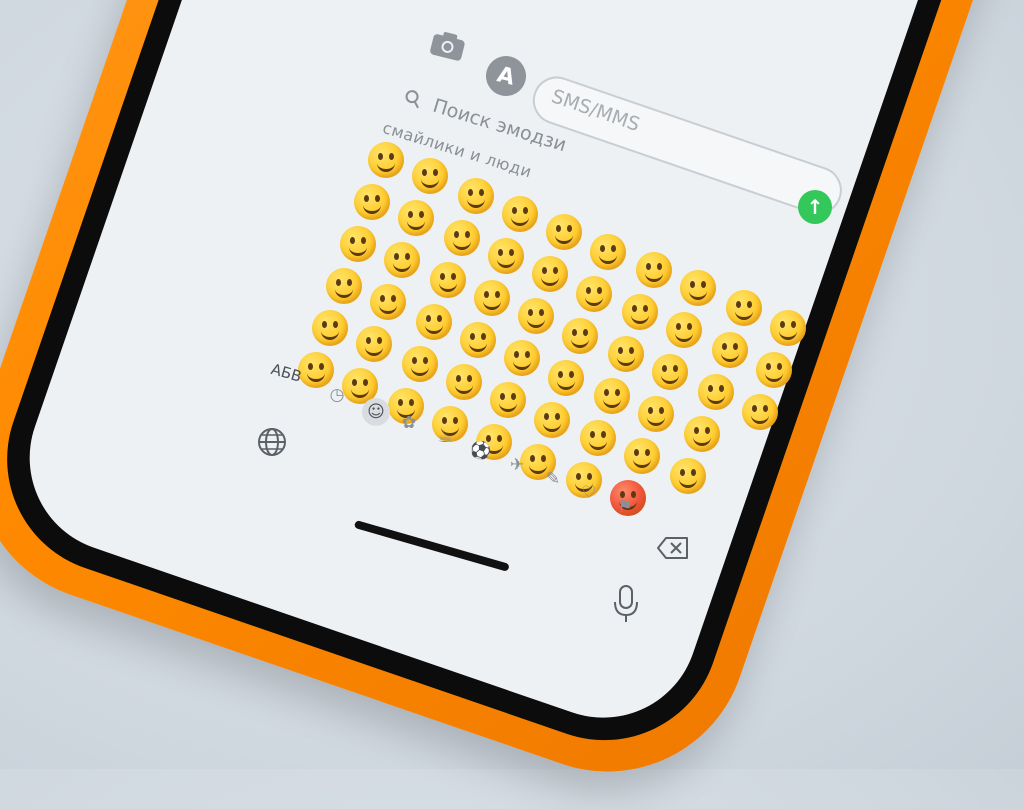 The image size is (1024, 809). Describe the element at coordinates (481, 451) in the screenshot. I see `activity-icon: ⚽` at that location.